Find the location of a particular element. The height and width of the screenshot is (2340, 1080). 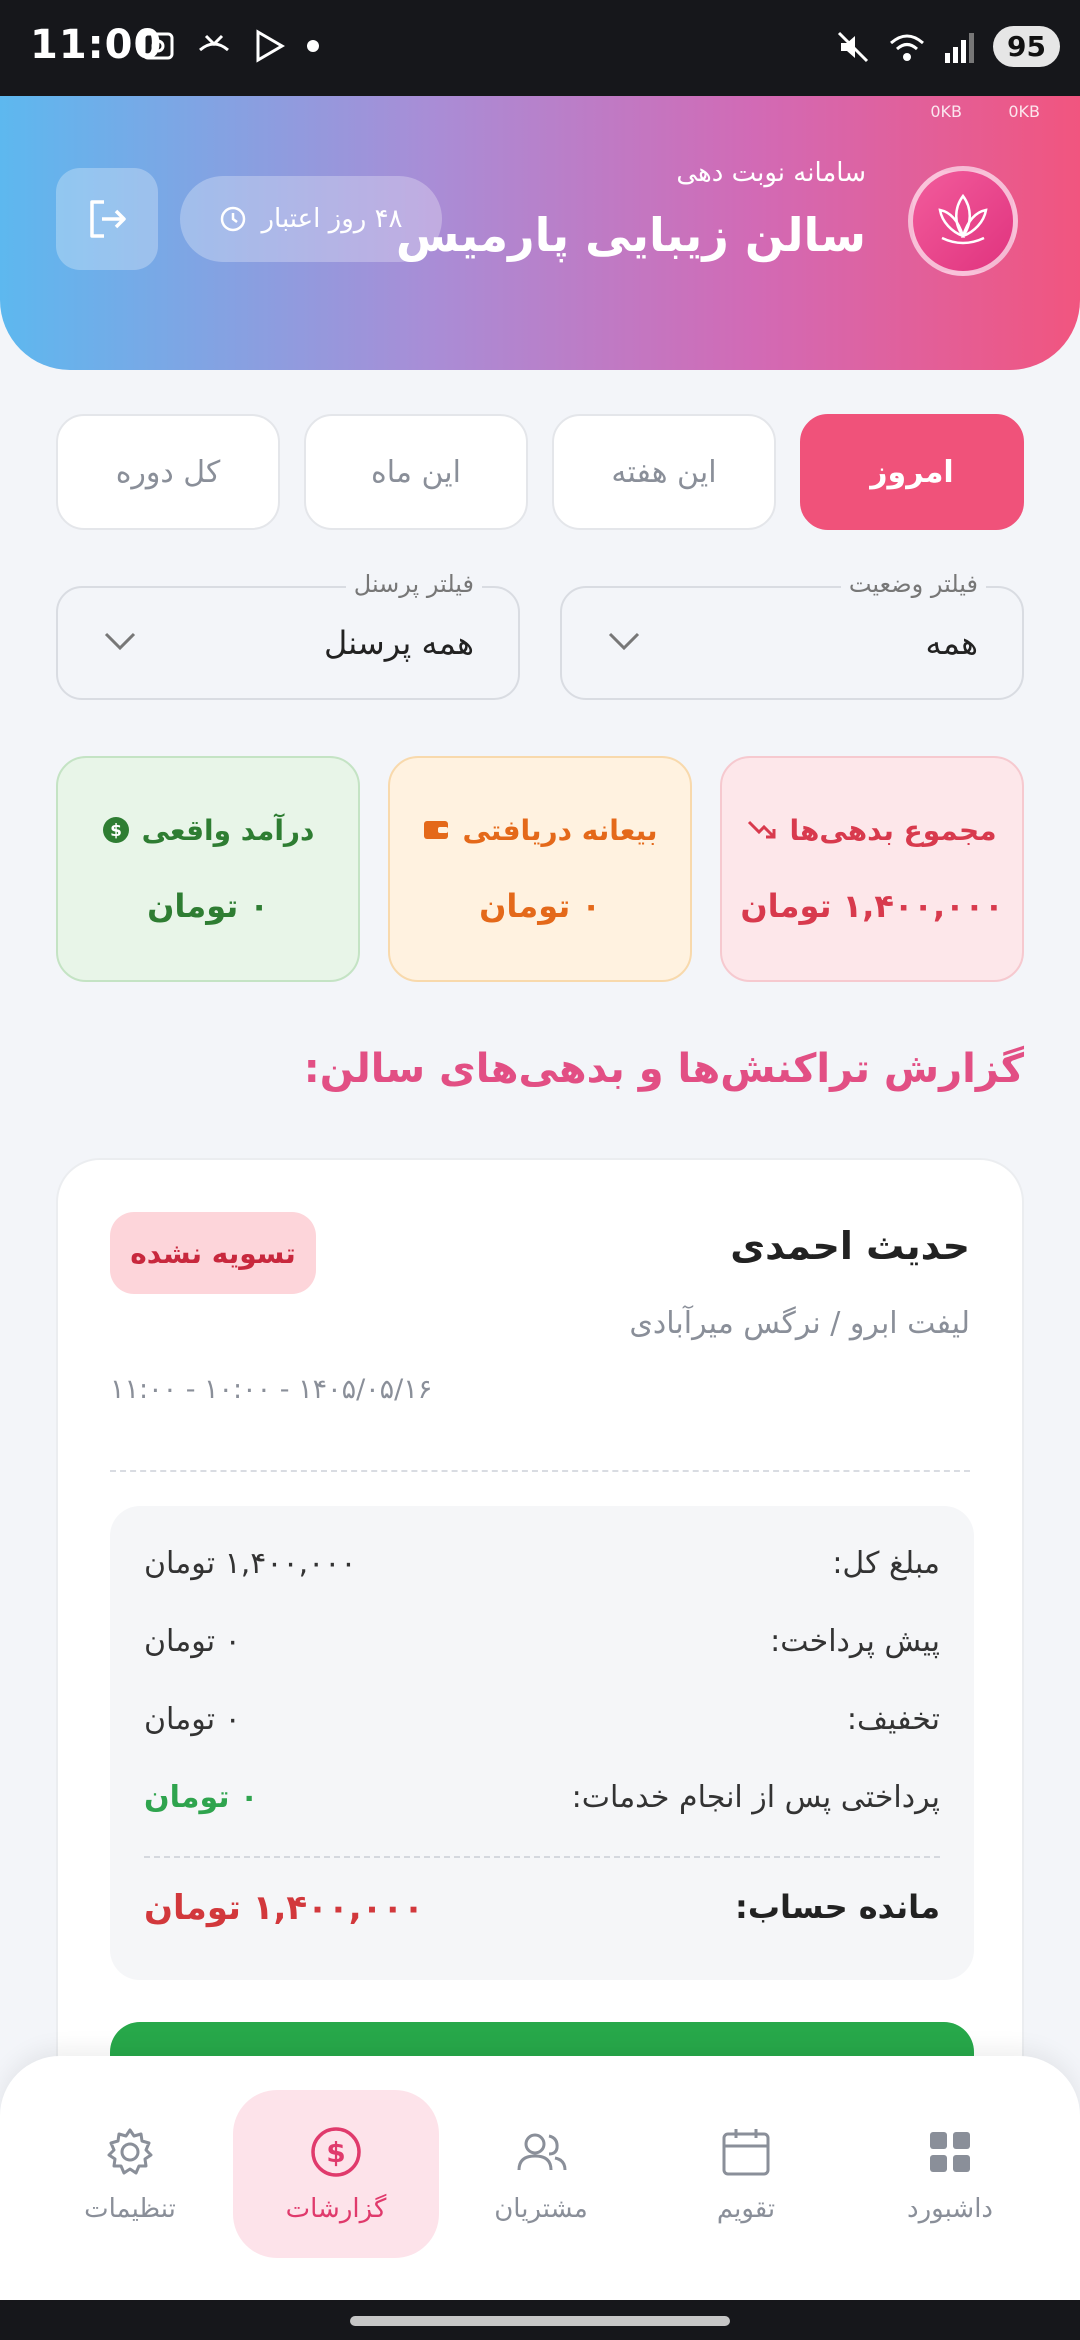

nav-dashboard-label: داشبورد is located at coordinates (950, 2209).